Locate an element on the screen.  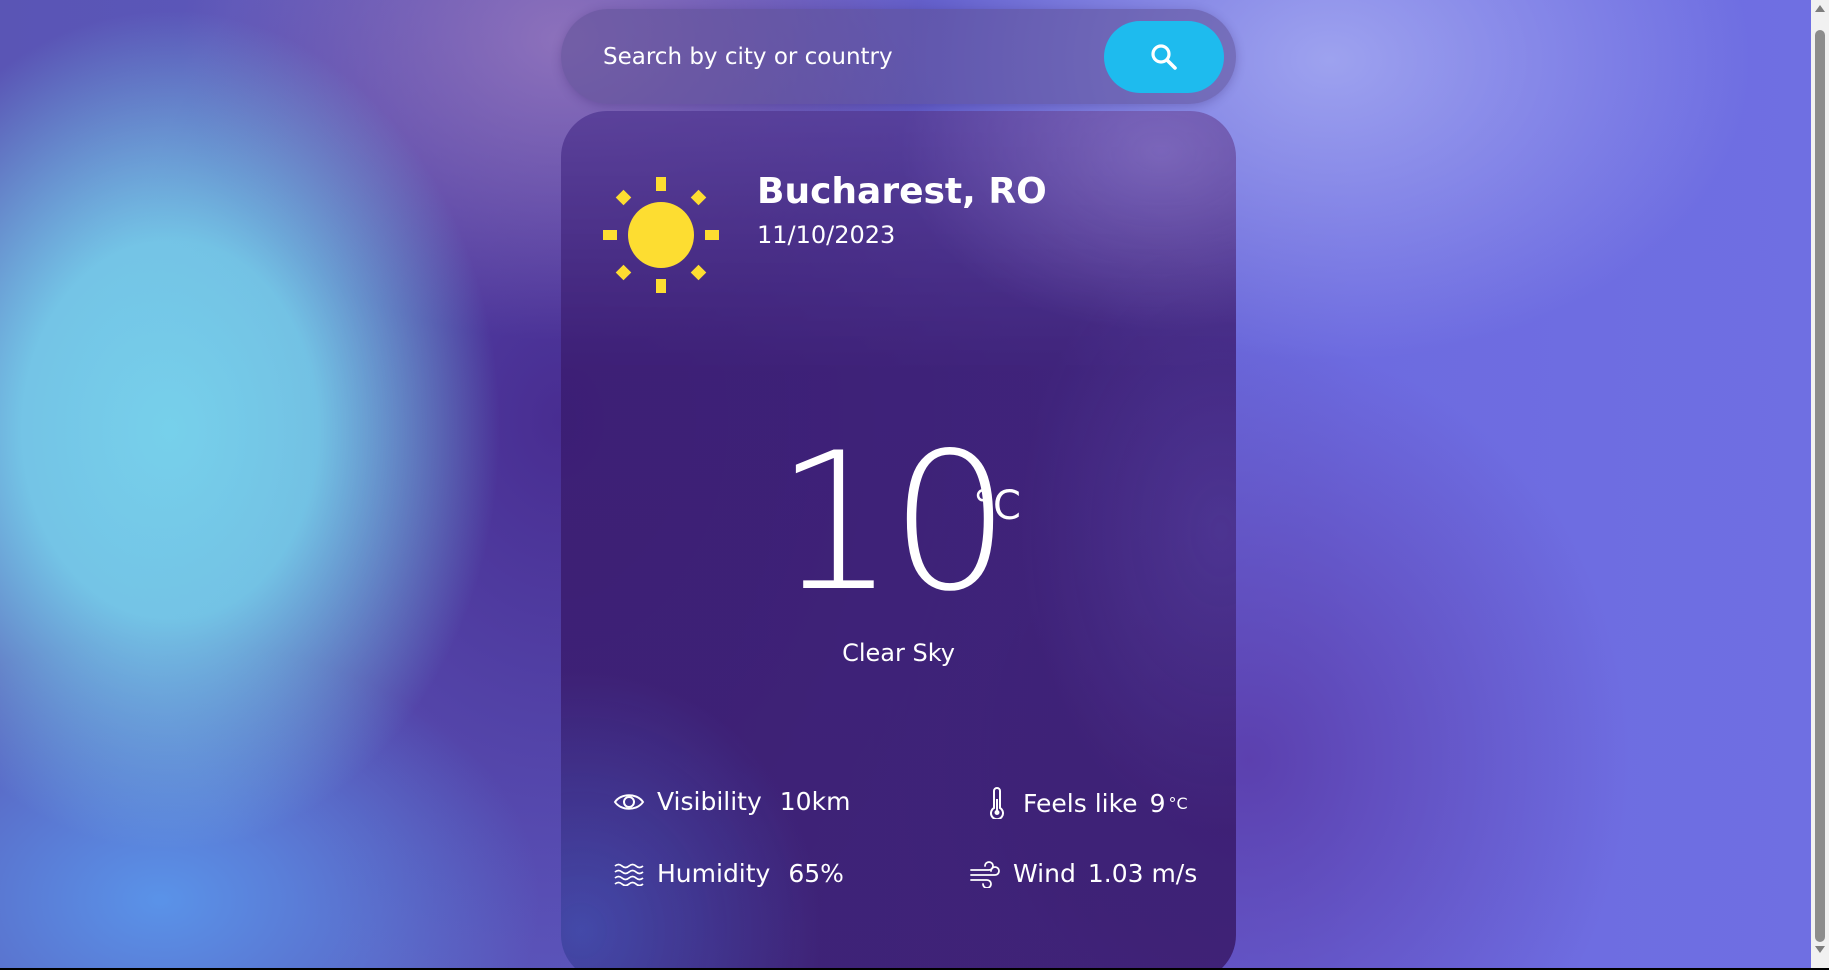
temperature-unit: °C is located at coordinates (997, 506).